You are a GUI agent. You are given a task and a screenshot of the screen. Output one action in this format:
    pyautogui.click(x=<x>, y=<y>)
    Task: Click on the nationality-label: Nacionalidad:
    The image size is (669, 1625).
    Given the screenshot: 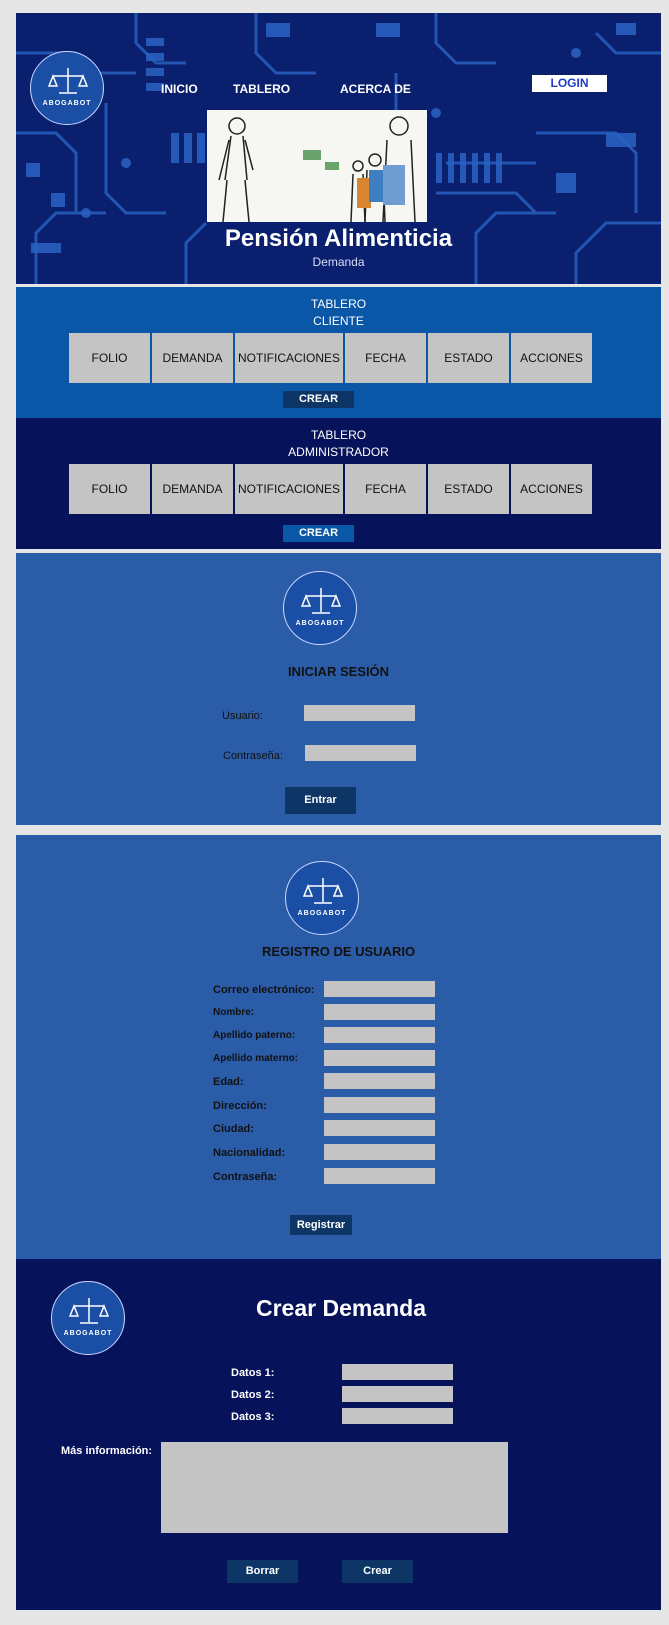 What is the action you would take?
    pyautogui.click(x=249, y=1153)
    